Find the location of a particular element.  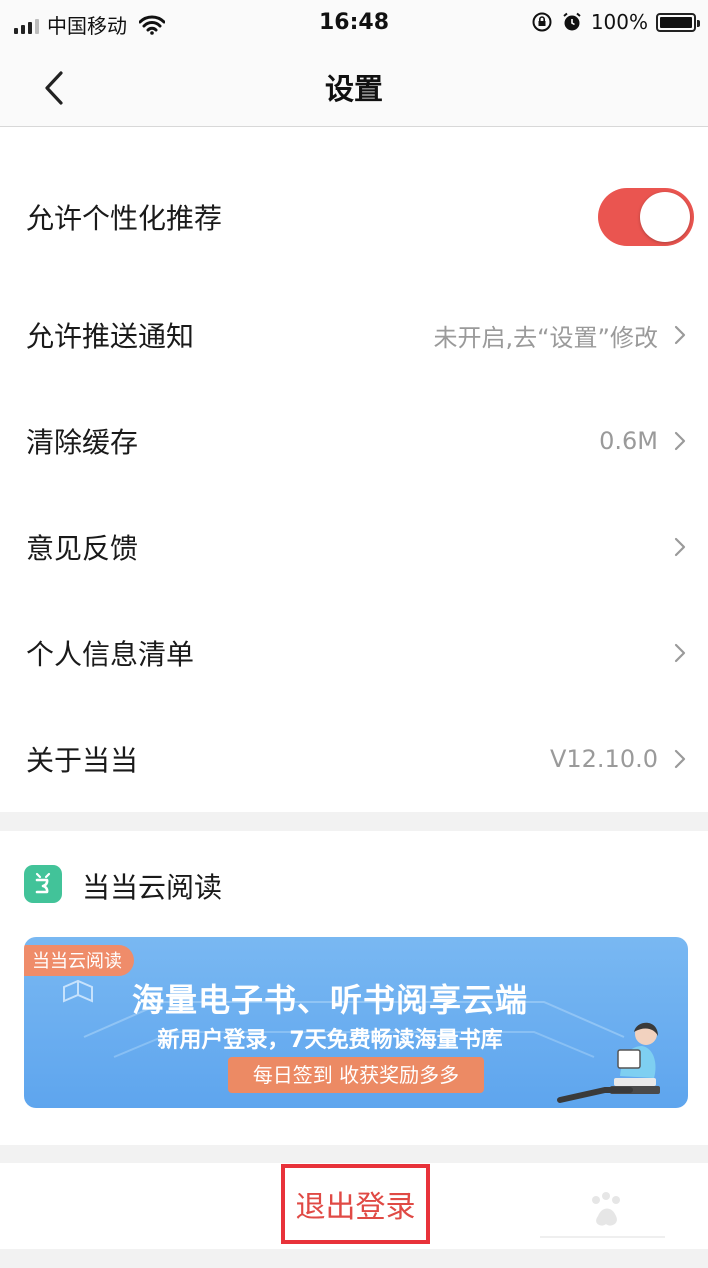

navigation-bar: 设置 is located at coordinates (354, 88).